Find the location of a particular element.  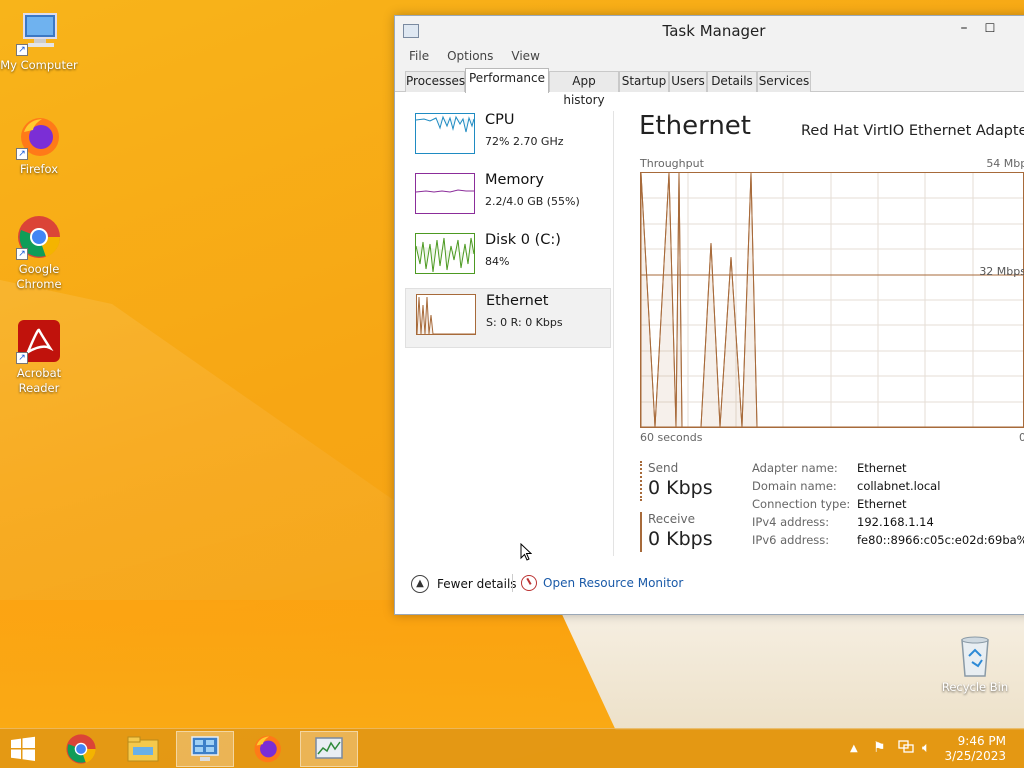

detail-title: Ethernet is located at coordinates (695, 126).